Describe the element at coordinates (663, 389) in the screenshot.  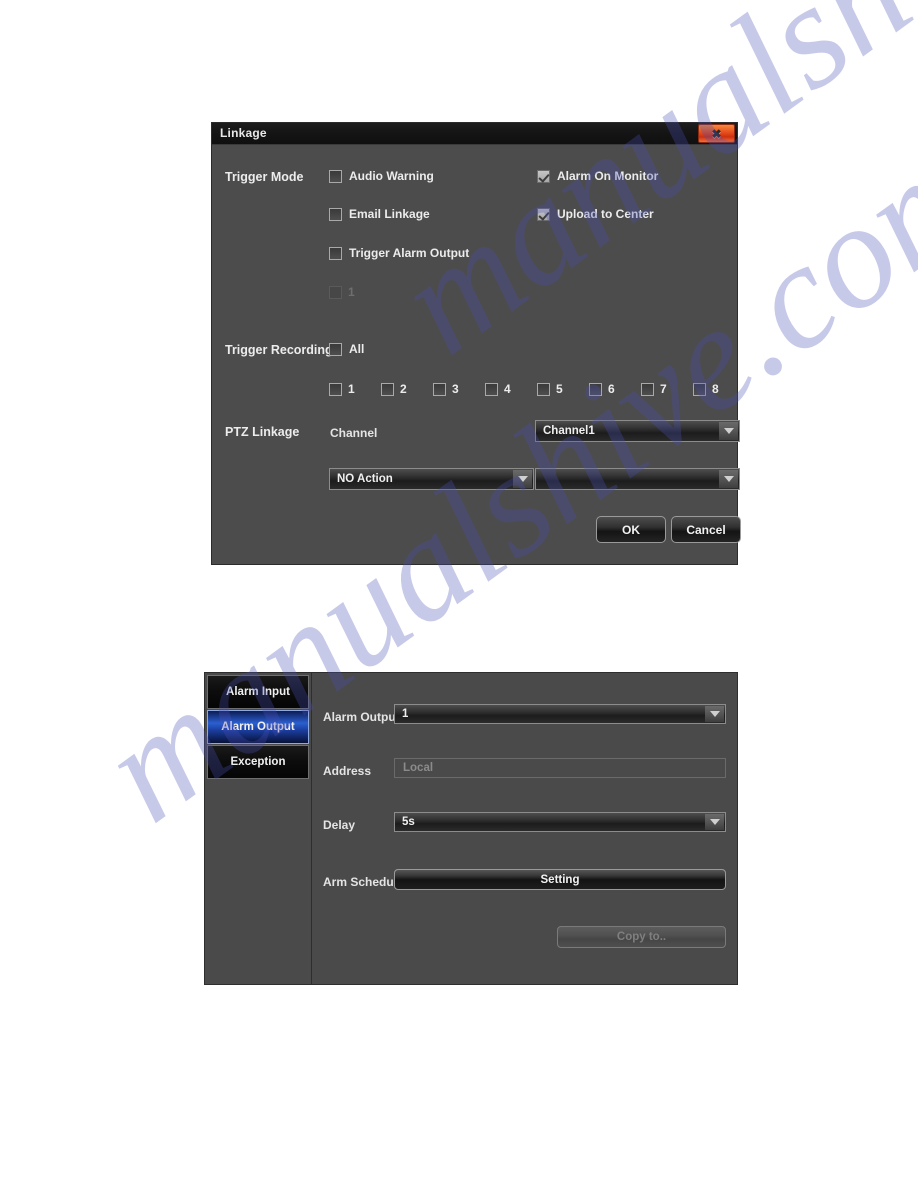
I see `checkbox-label: 7` at that location.